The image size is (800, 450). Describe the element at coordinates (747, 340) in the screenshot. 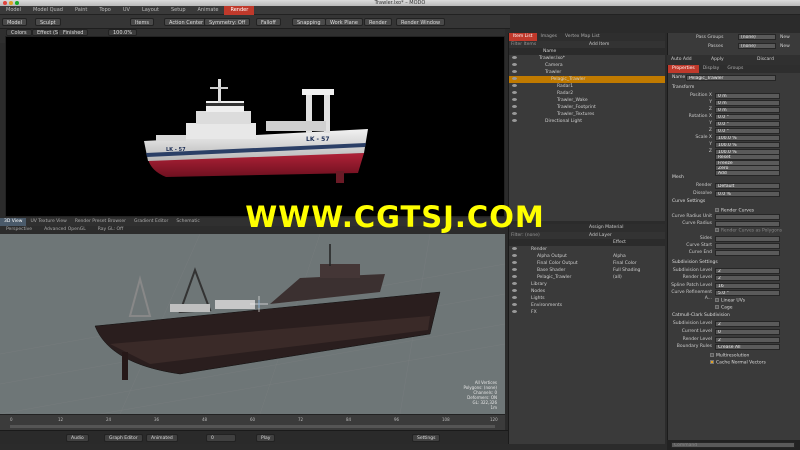

I see `cc-render-level-field: 2` at that location.